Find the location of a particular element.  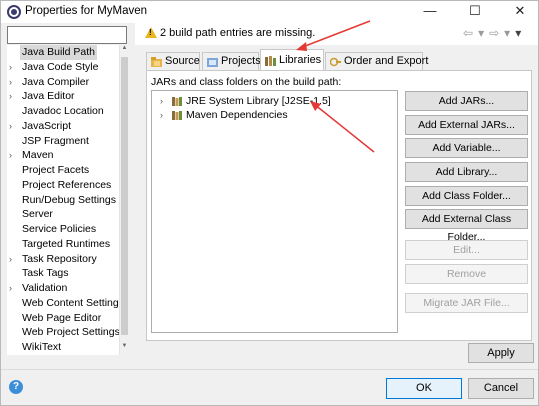

view-menu-icon: ▾ is located at coordinates (518, 33).